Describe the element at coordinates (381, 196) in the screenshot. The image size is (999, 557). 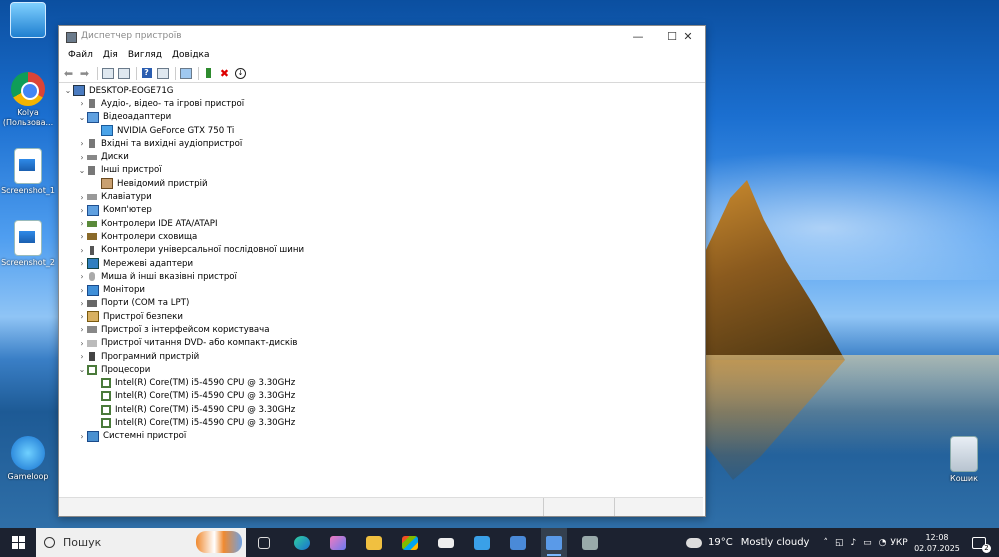
I see `tree-category: › Клавіатури` at that location.